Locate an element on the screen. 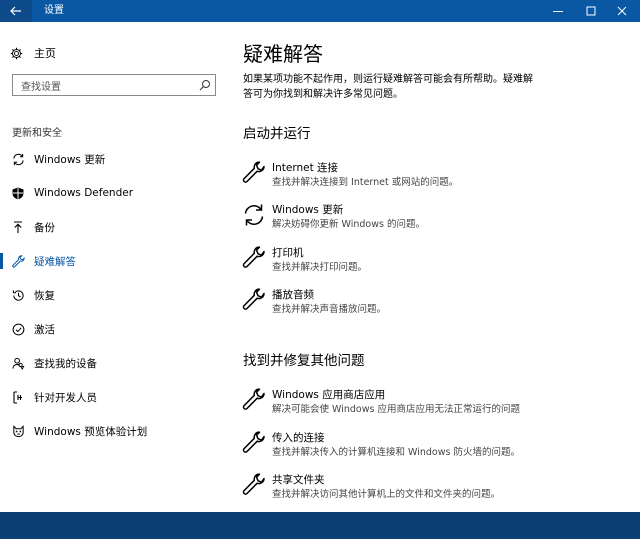 This screenshot has height=539, width=640. minimize-icon is located at coordinates (558, 11).